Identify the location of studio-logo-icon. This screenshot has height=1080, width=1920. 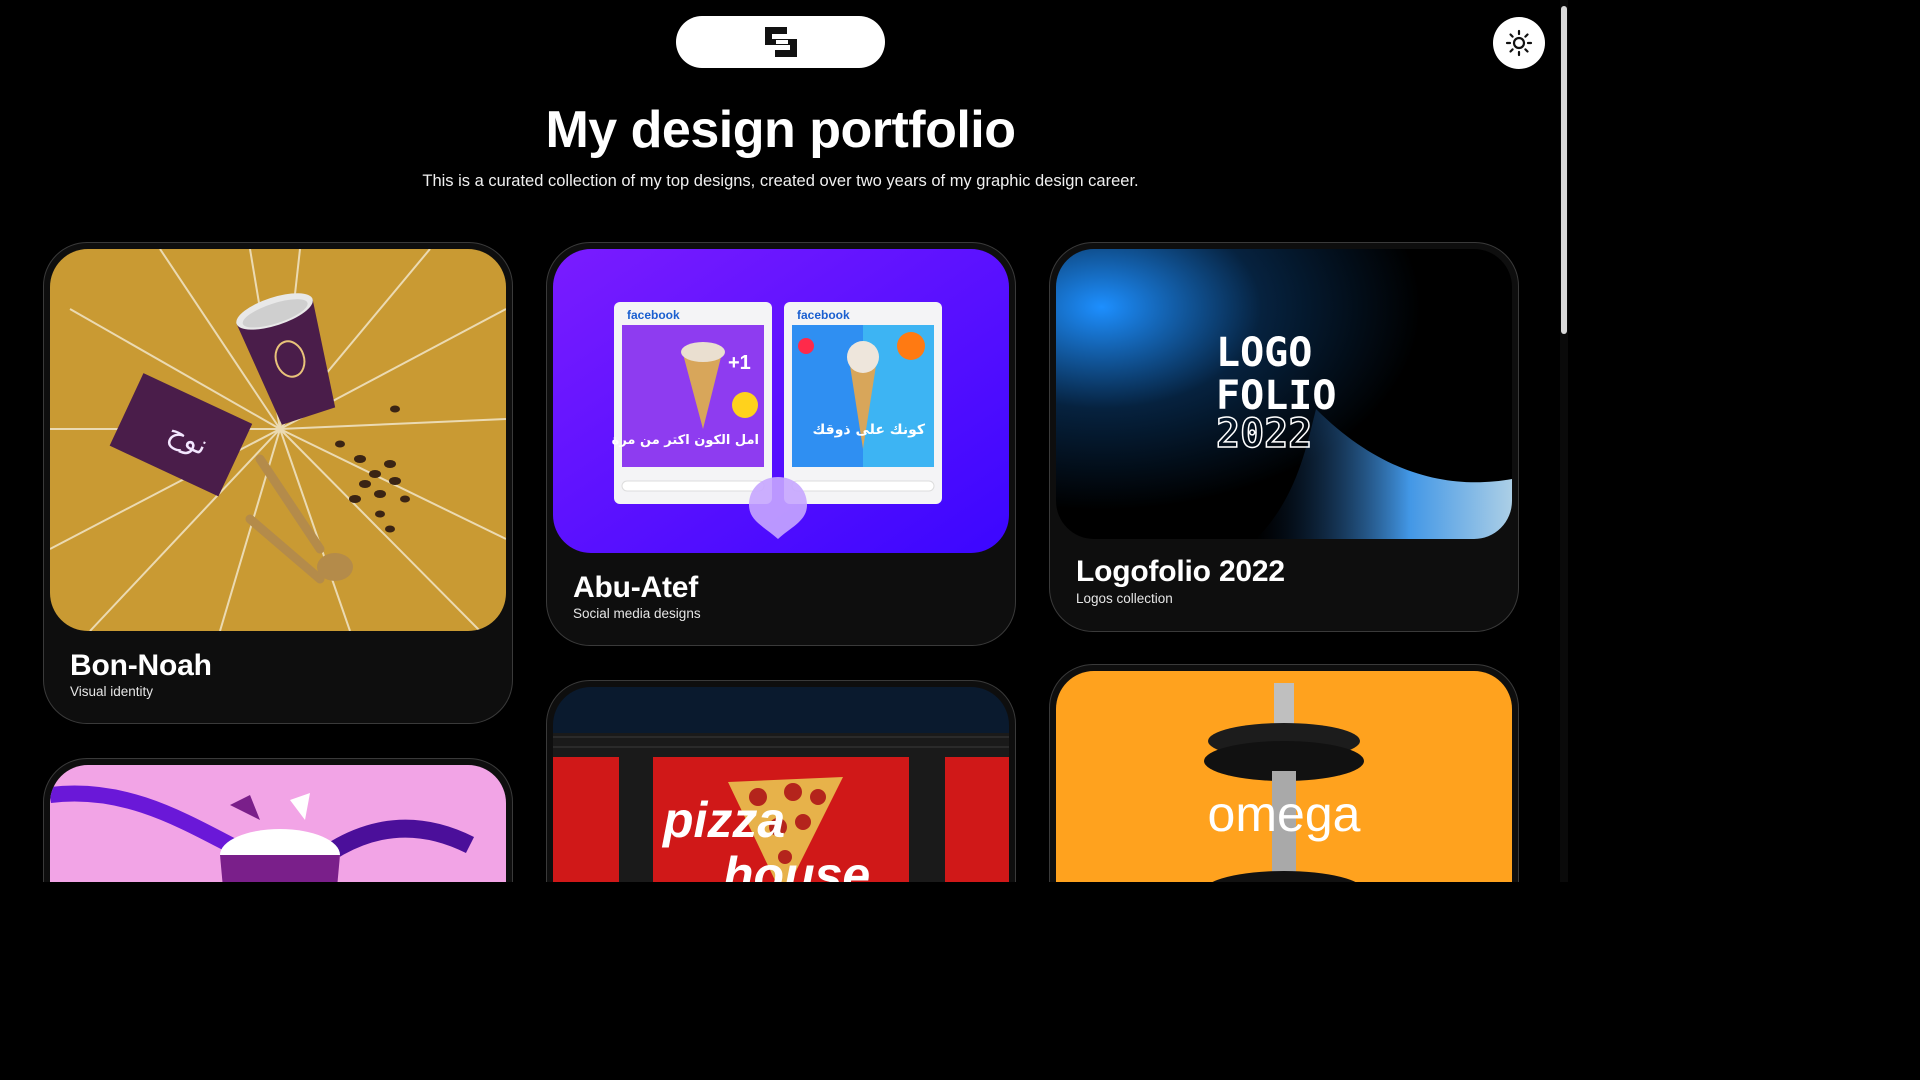
(780, 42).